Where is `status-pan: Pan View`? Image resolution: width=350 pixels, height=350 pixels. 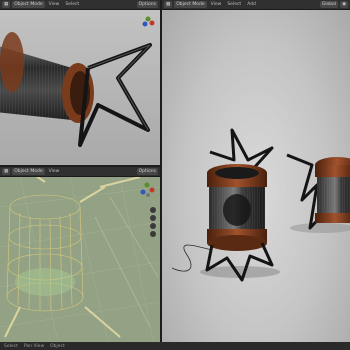 status-pan: Pan View is located at coordinates (34, 346).